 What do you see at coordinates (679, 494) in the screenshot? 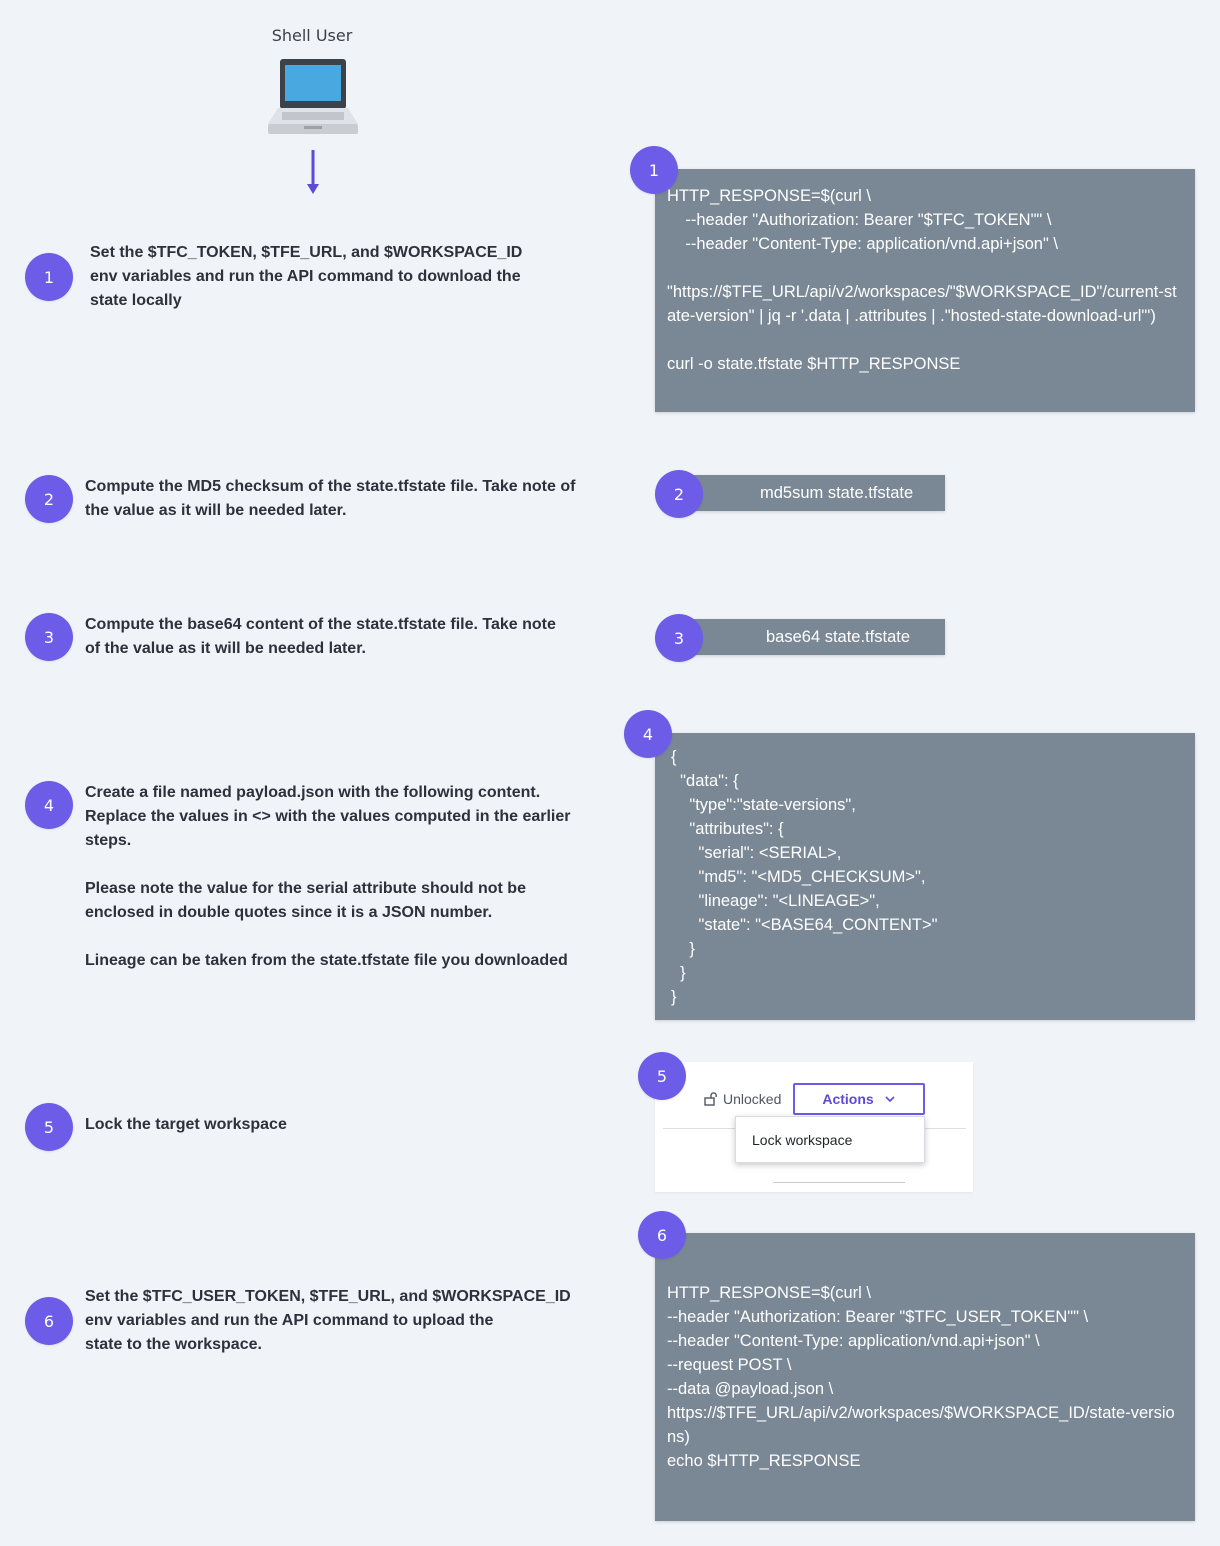
I see `step-2-code-badge: 2` at bounding box center [679, 494].